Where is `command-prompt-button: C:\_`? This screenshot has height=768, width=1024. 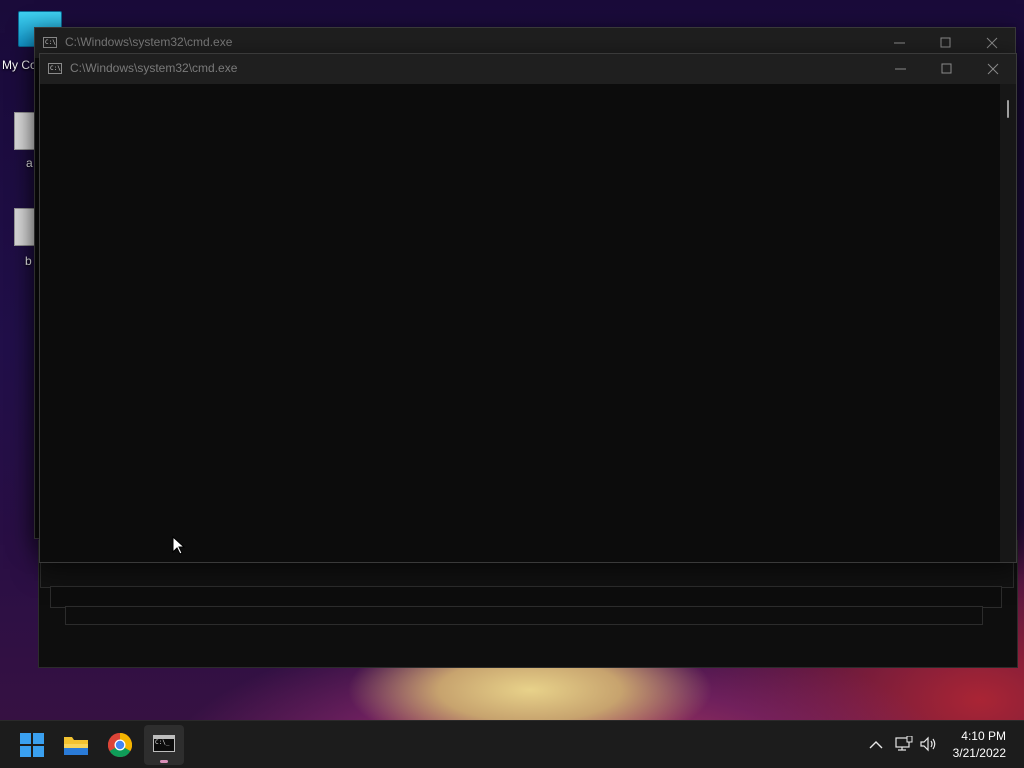
command-prompt-button: C:\_ is located at coordinates (164, 745).